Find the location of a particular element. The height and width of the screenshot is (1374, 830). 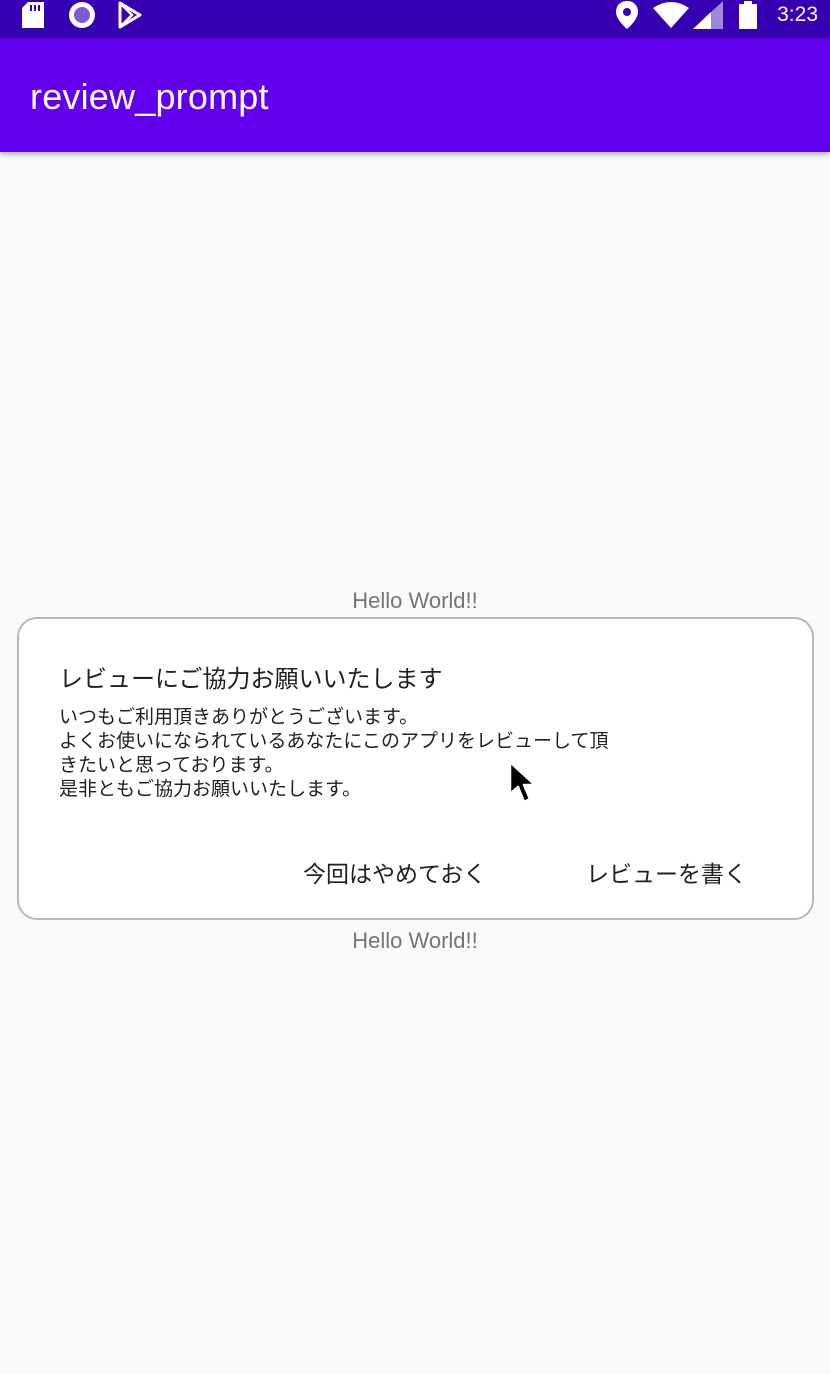

app-title: review_prompt is located at coordinates (149, 96).